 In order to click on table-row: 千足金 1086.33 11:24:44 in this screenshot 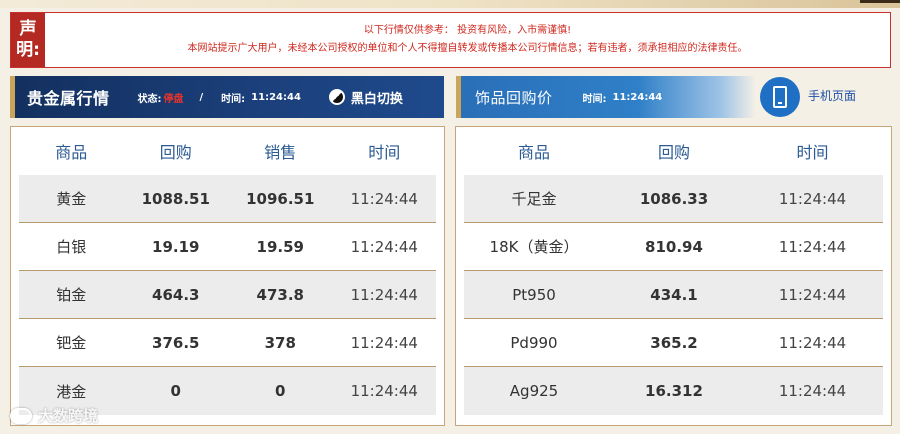, I will do `click(673, 199)`.